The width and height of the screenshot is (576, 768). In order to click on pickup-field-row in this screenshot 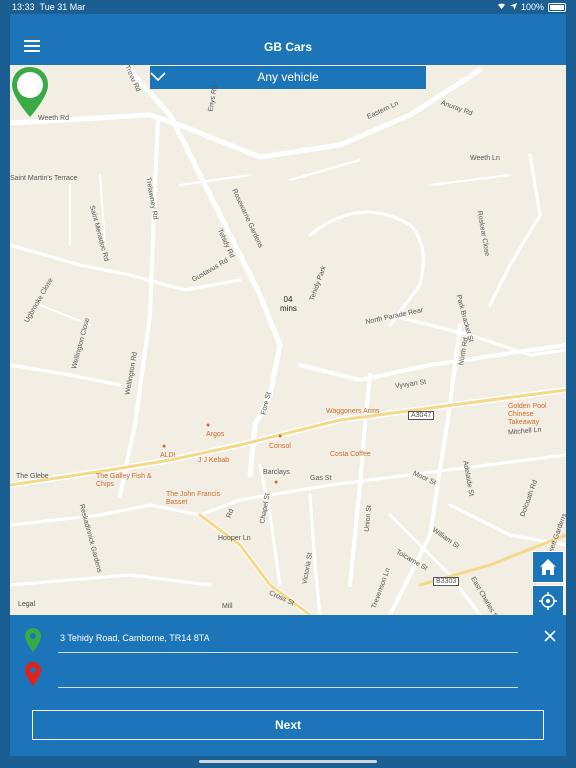, I will do `click(290, 642)`.